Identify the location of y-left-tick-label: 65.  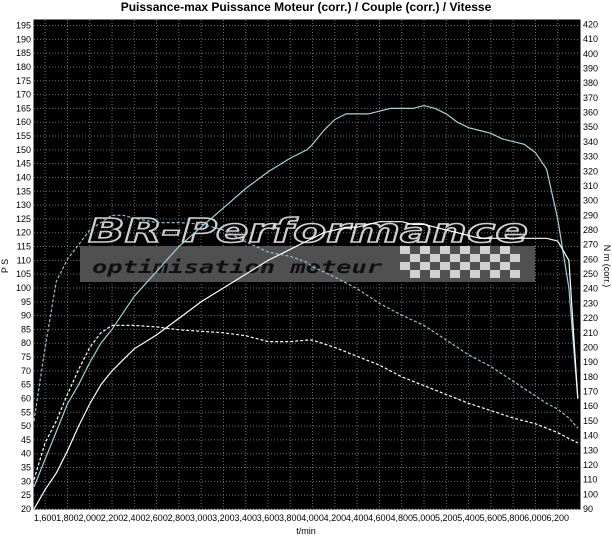
(26, 385).